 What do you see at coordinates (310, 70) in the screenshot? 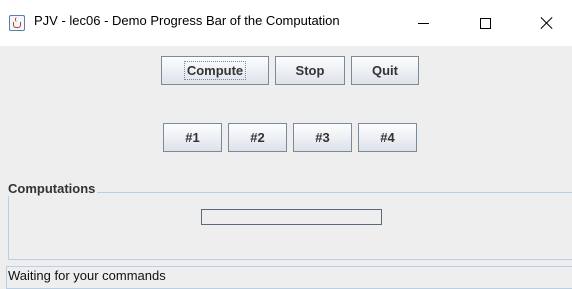
I see `stop-button: Stop` at bounding box center [310, 70].